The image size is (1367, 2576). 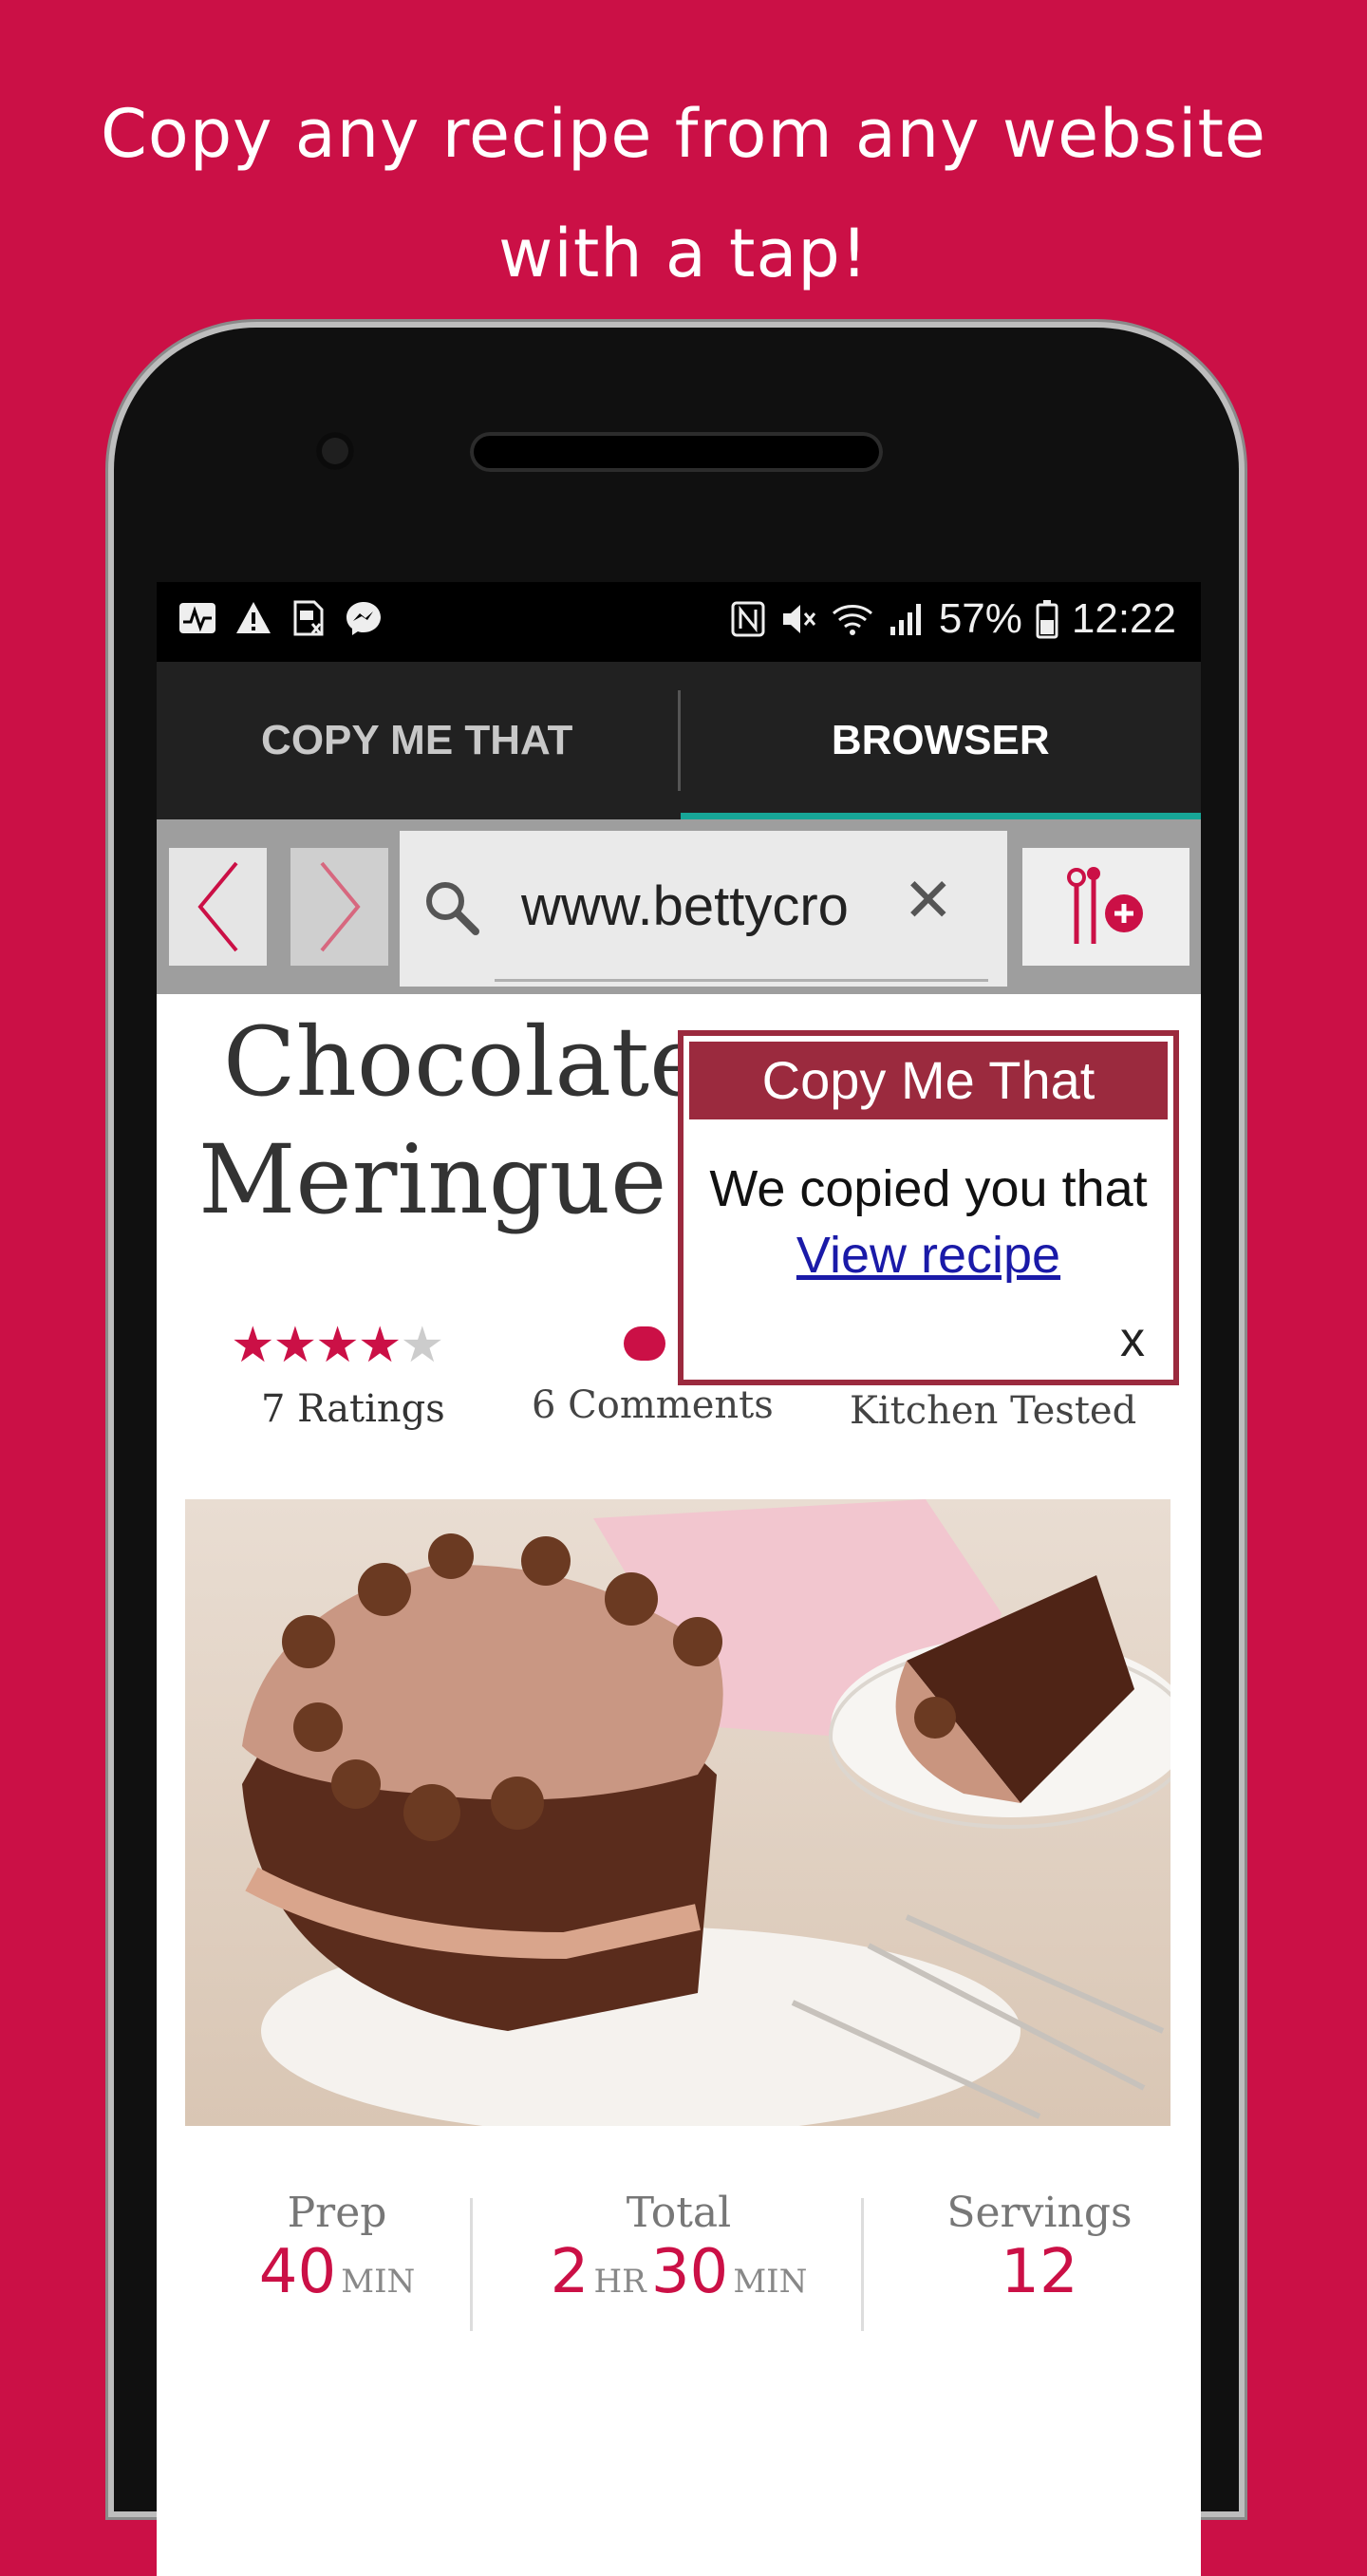 I want to click on servings-value: 12, so click(x=1039, y=2272).